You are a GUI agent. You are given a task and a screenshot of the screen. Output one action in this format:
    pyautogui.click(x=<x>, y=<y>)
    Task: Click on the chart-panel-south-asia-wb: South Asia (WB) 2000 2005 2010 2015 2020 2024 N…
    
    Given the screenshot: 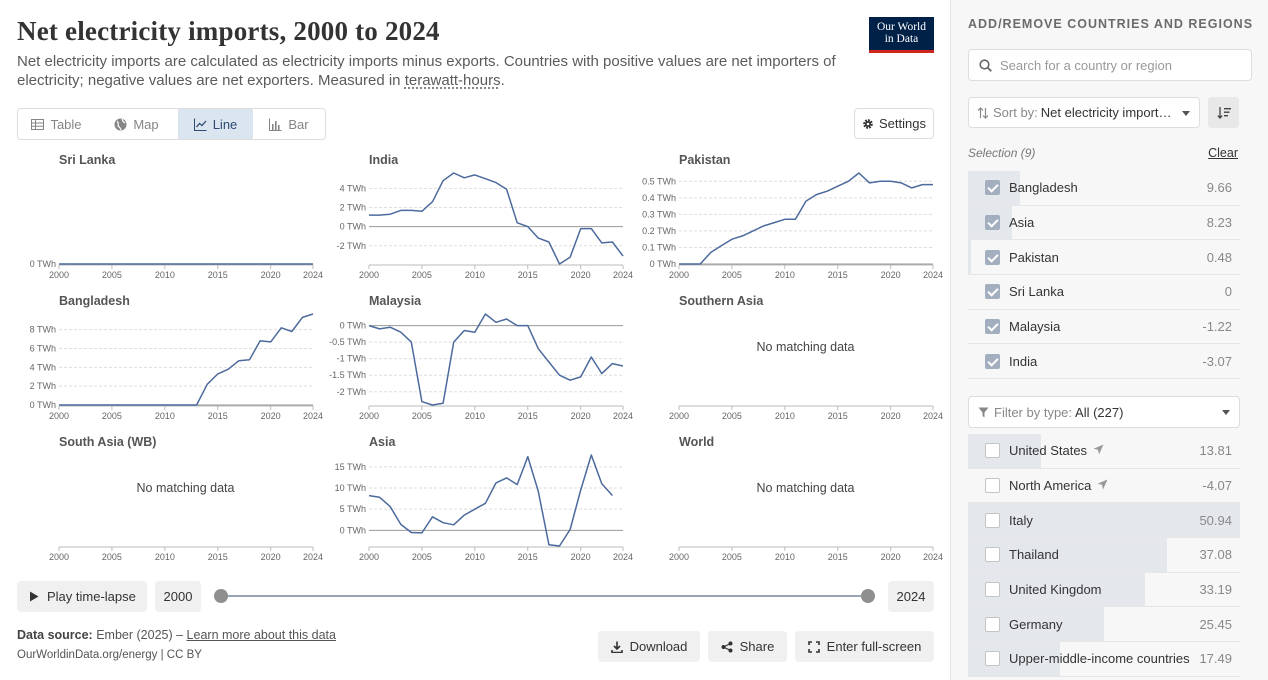 What is the action you would take?
    pyautogui.click(x=172, y=505)
    